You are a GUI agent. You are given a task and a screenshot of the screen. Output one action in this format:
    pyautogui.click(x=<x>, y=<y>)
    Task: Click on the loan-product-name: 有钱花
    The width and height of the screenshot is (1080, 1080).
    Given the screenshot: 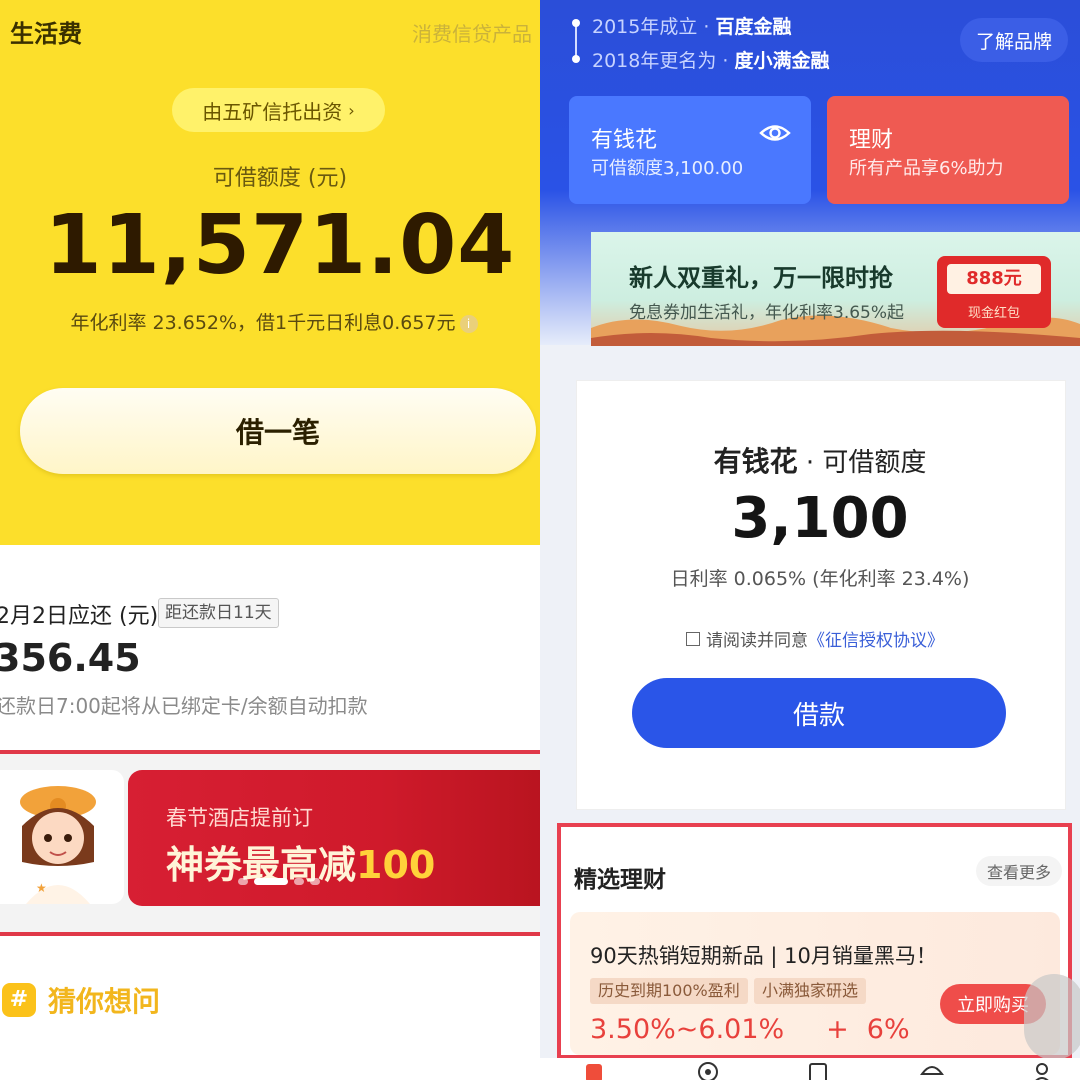 What is the action you would take?
    pyautogui.click(x=755, y=461)
    